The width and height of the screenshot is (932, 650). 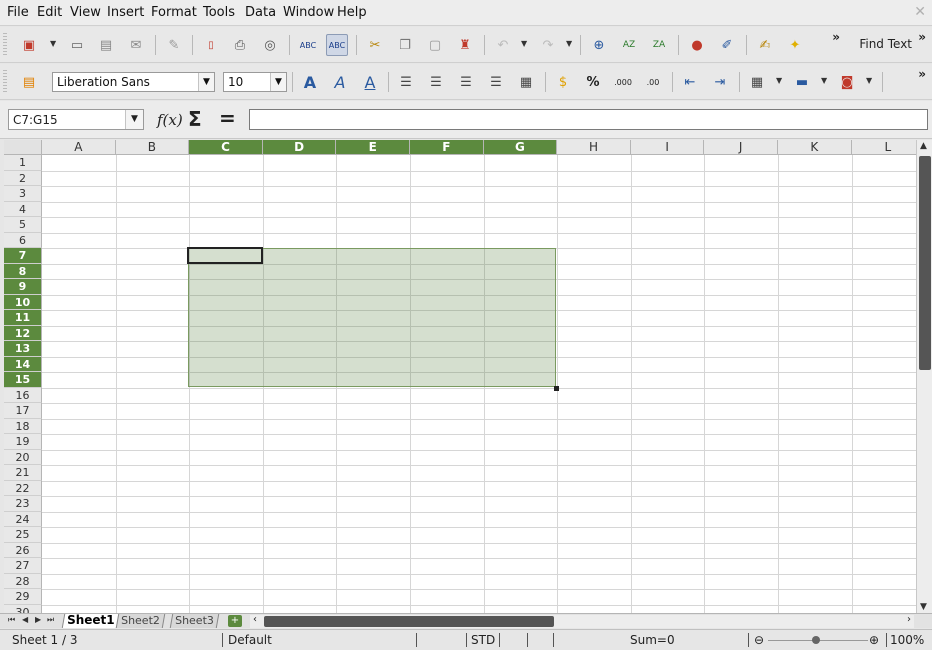 What do you see at coordinates (372, 317) in the screenshot?
I see `selection-range` at bounding box center [372, 317].